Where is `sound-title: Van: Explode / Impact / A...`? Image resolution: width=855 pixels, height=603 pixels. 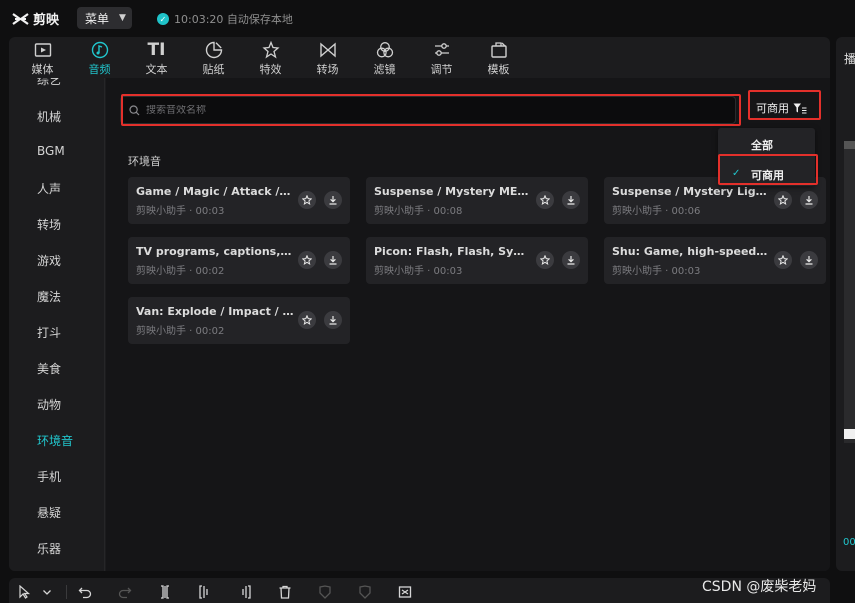
sound-title: Van: Explode / Impact / A... is located at coordinates (215, 311).